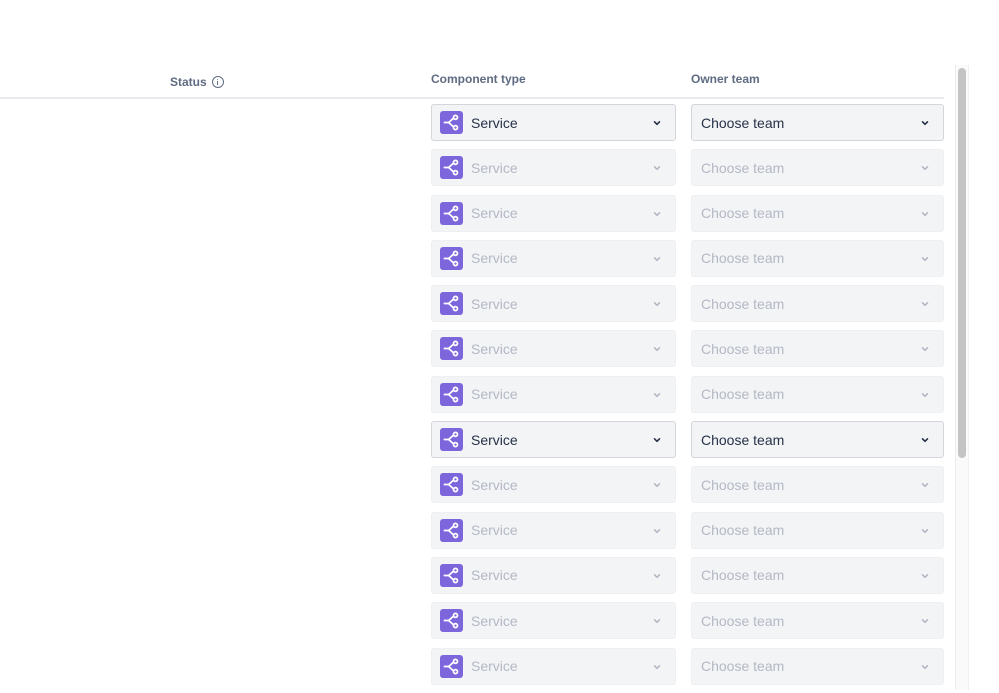  What do you see at coordinates (188, 82) in the screenshot?
I see `column-header-status-label: Status` at bounding box center [188, 82].